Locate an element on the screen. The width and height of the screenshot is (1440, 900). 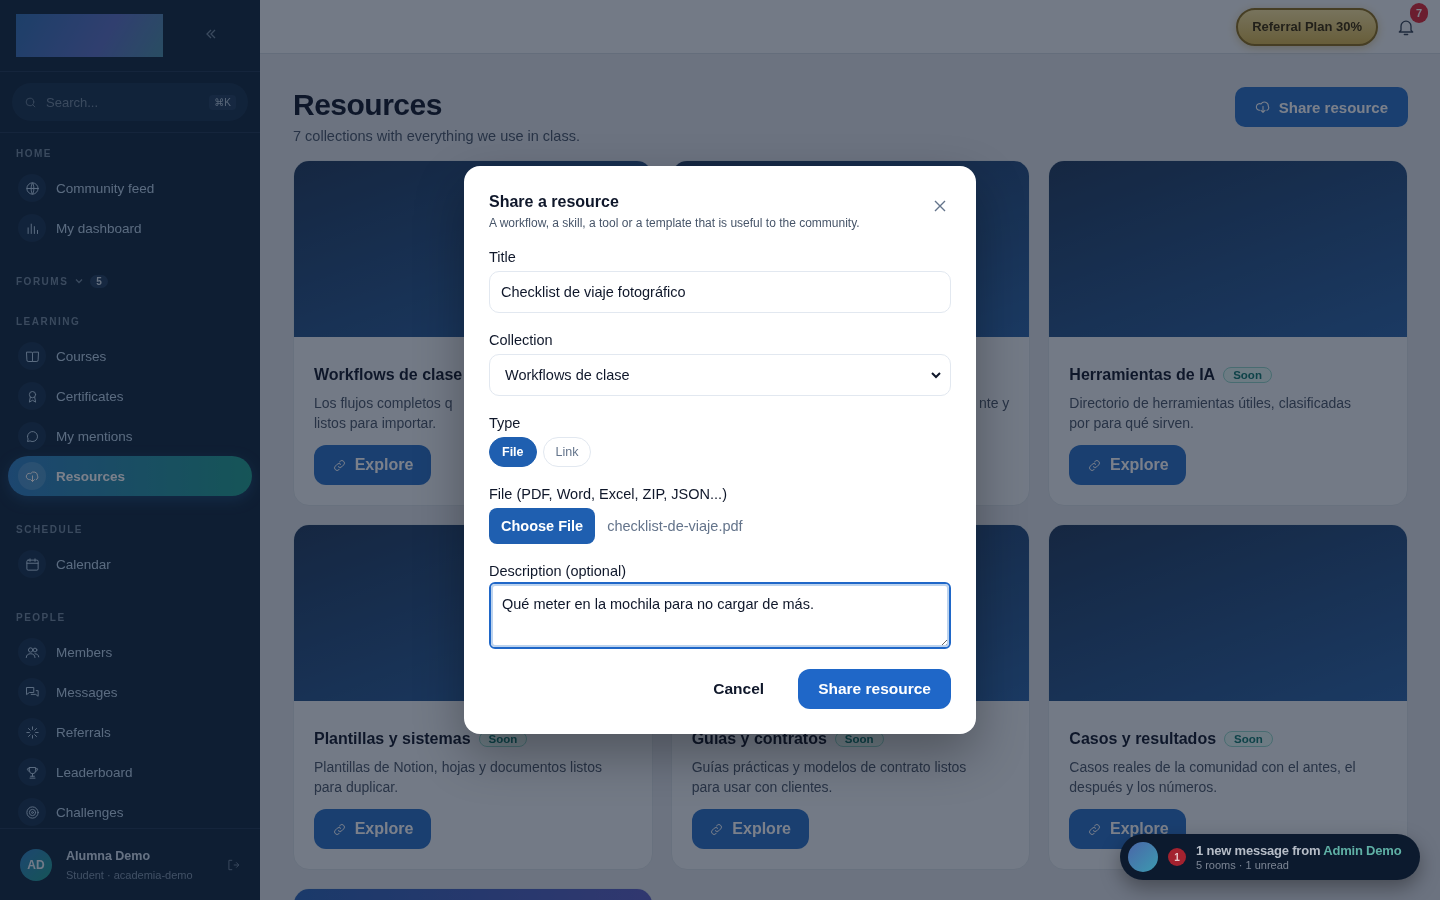
collection-select: Workflows de clase is located at coordinates (720, 375).